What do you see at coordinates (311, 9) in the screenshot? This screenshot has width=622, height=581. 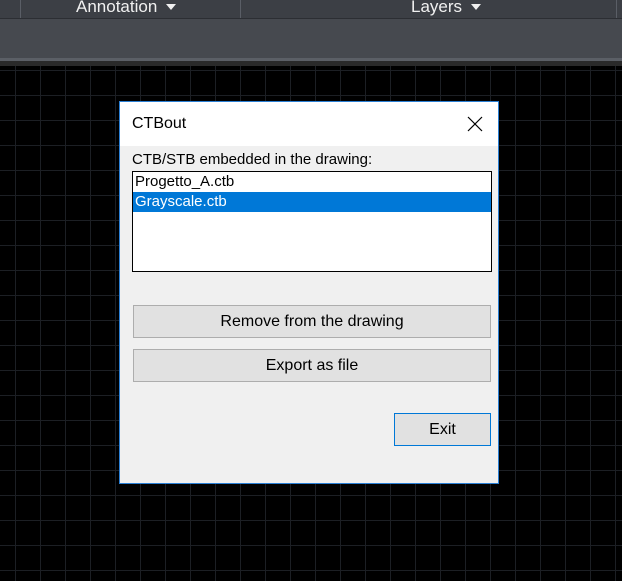 I see `ribbon-panel-bar: Annotation Layers` at bounding box center [311, 9].